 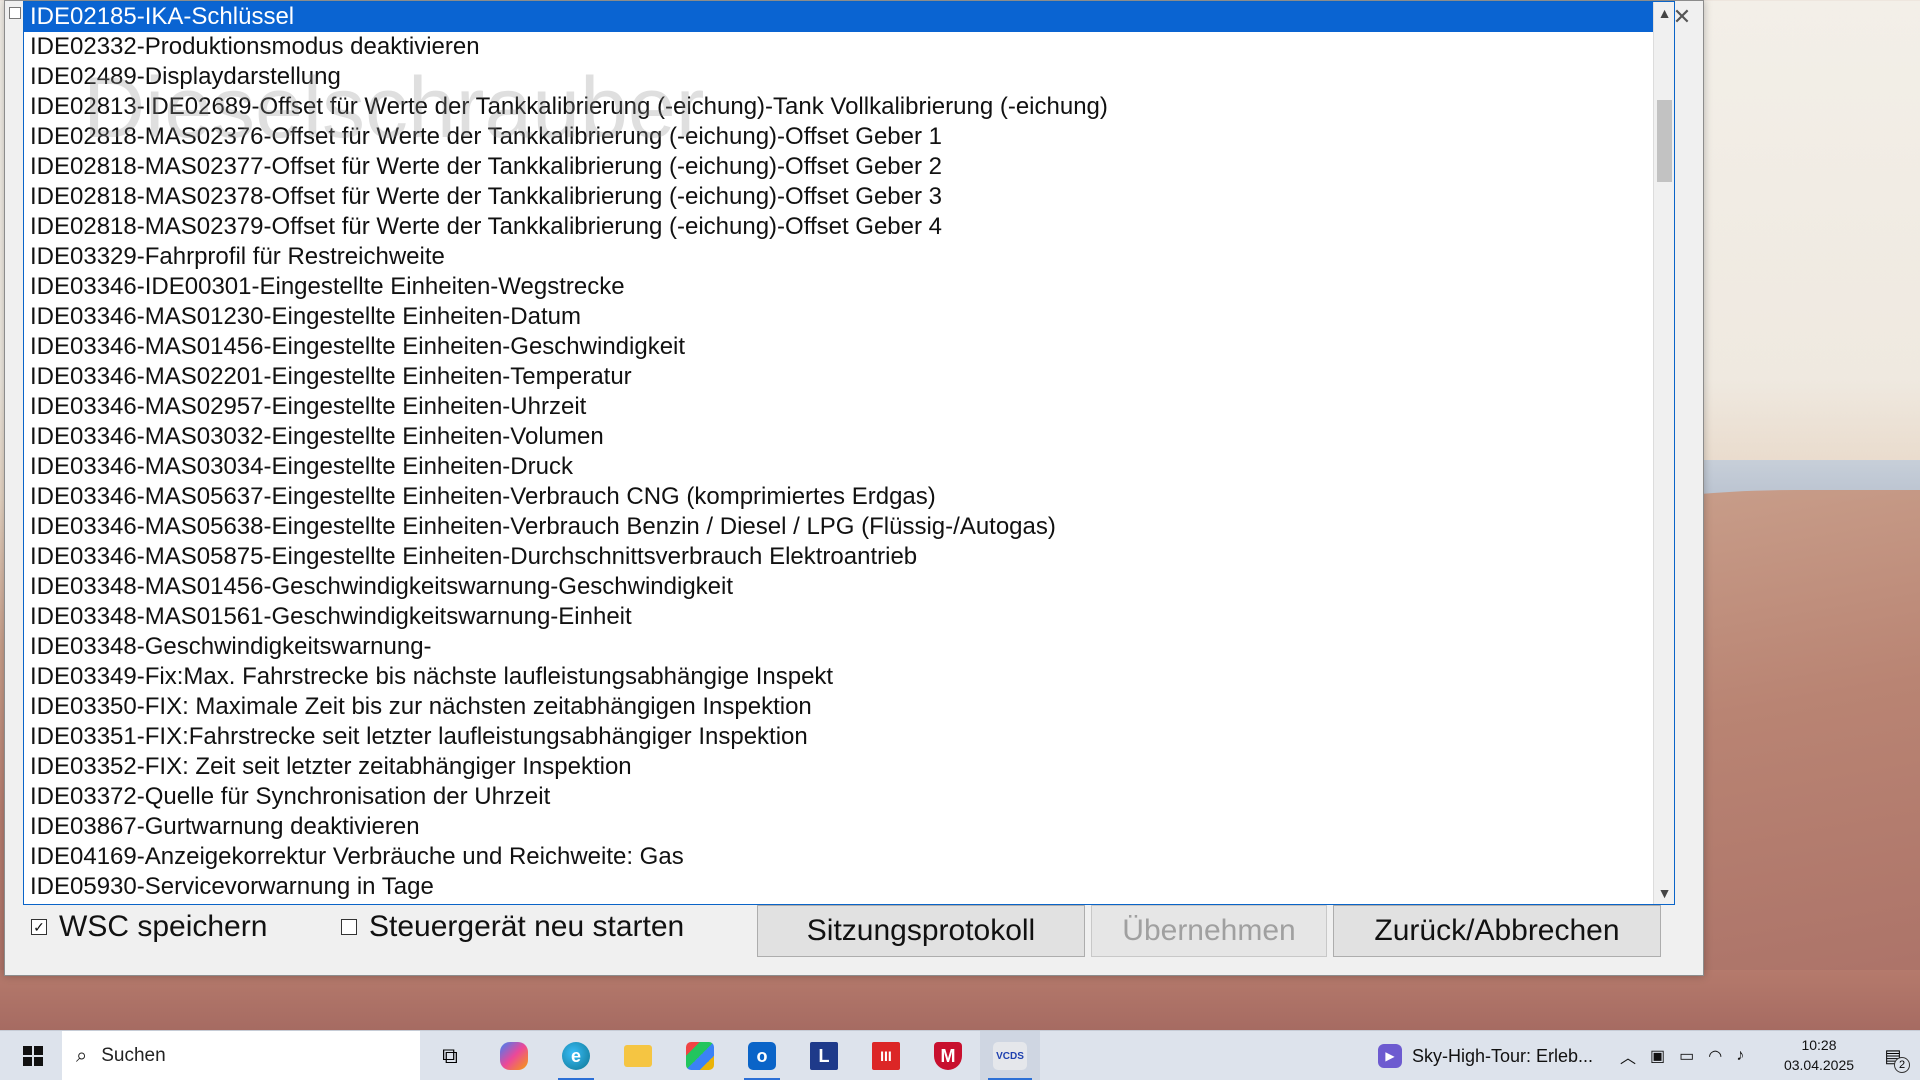 I want to click on scroll-down-icon: ▼, so click(x=1664, y=893).